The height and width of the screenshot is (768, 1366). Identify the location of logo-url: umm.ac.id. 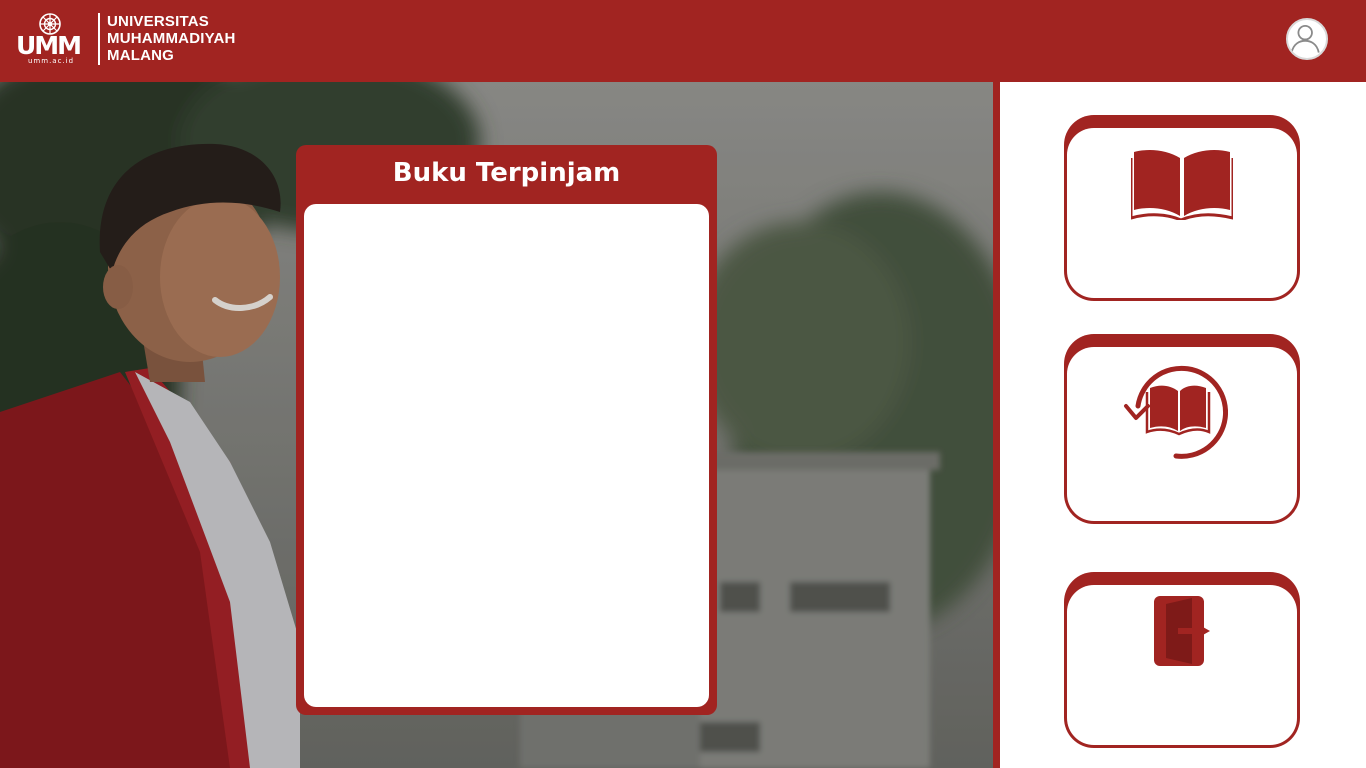
(51, 61).